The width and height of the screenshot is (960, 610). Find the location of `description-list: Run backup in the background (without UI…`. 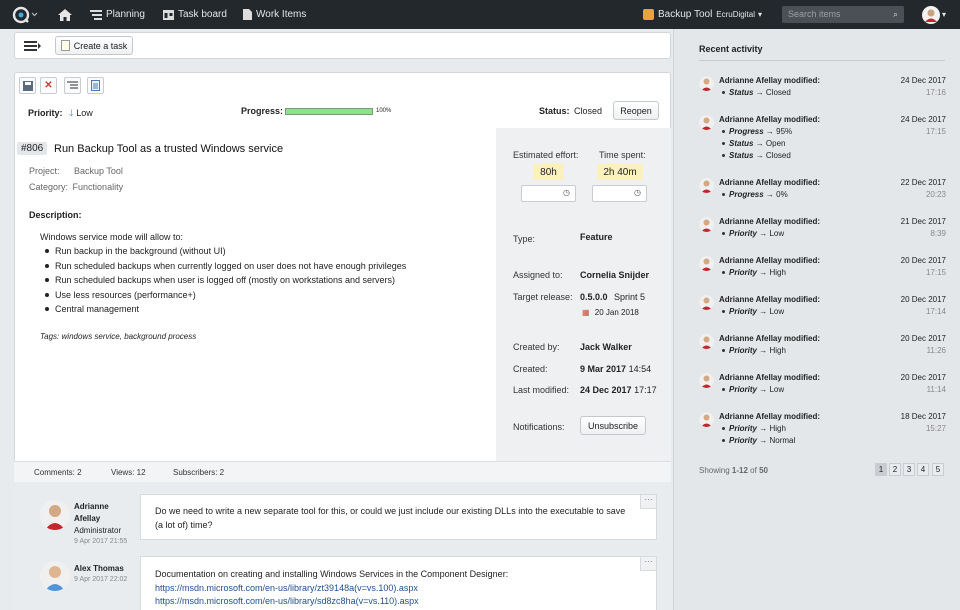

description-list: Run backup in the background (without UI… is located at coordinates (223, 282).